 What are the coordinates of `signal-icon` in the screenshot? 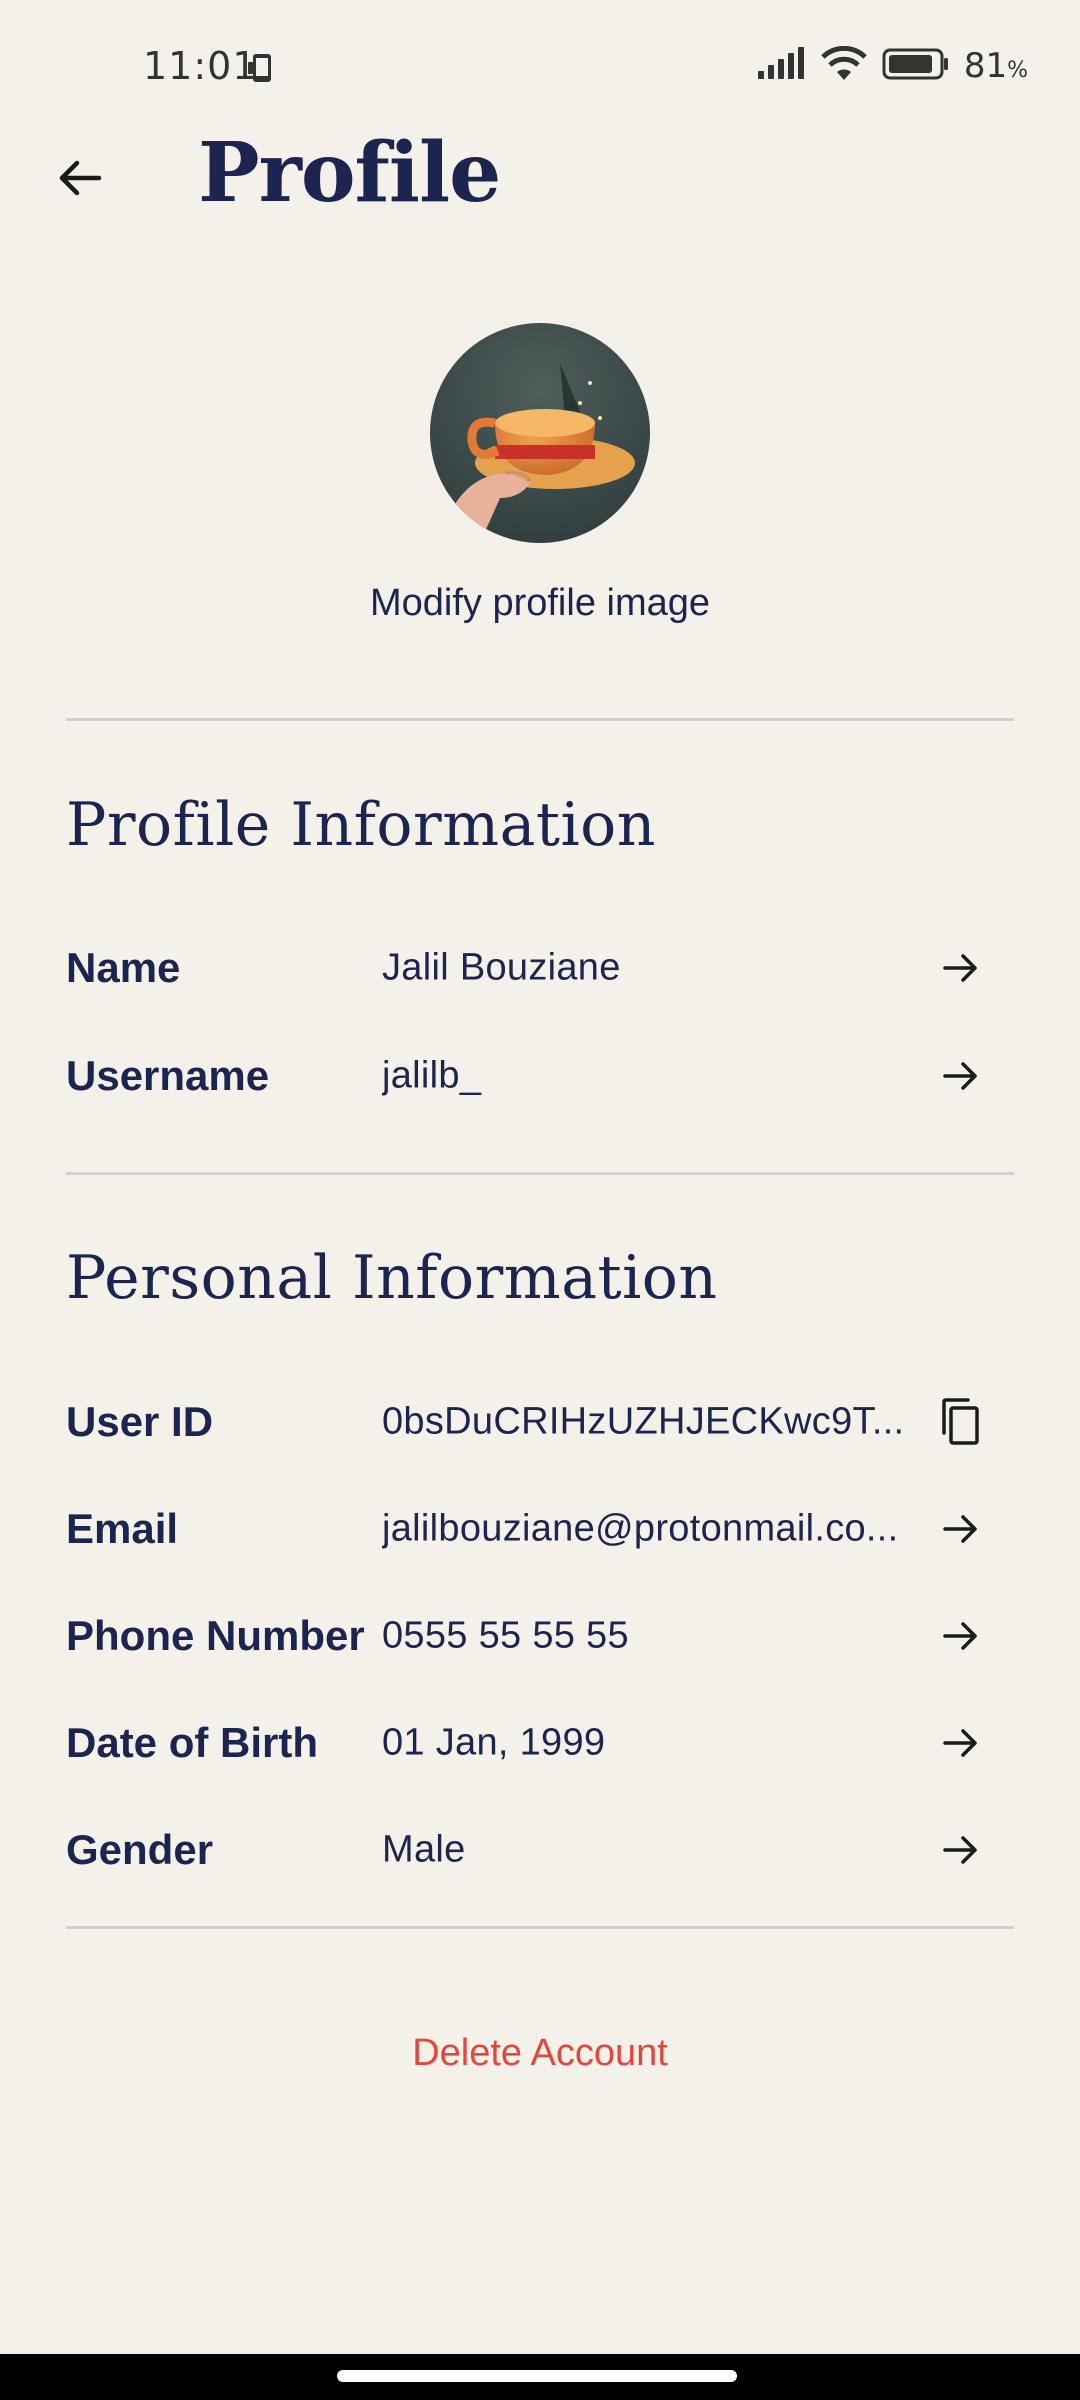 It's located at (781, 66).